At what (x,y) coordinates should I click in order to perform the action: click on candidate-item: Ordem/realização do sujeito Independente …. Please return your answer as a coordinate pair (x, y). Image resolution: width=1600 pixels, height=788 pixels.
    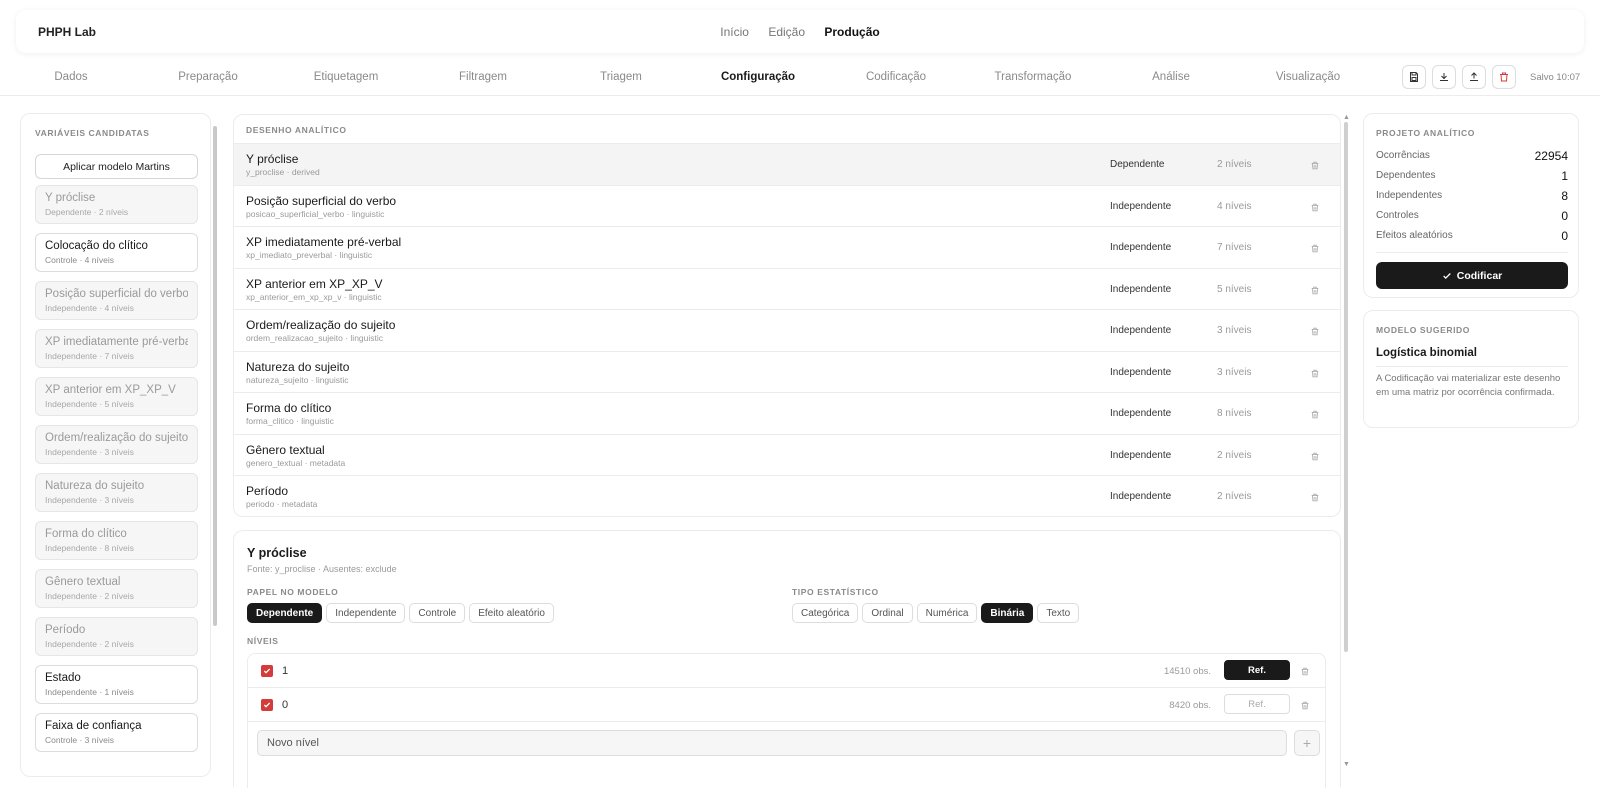
    Looking at the image, I should click on (116, 444).